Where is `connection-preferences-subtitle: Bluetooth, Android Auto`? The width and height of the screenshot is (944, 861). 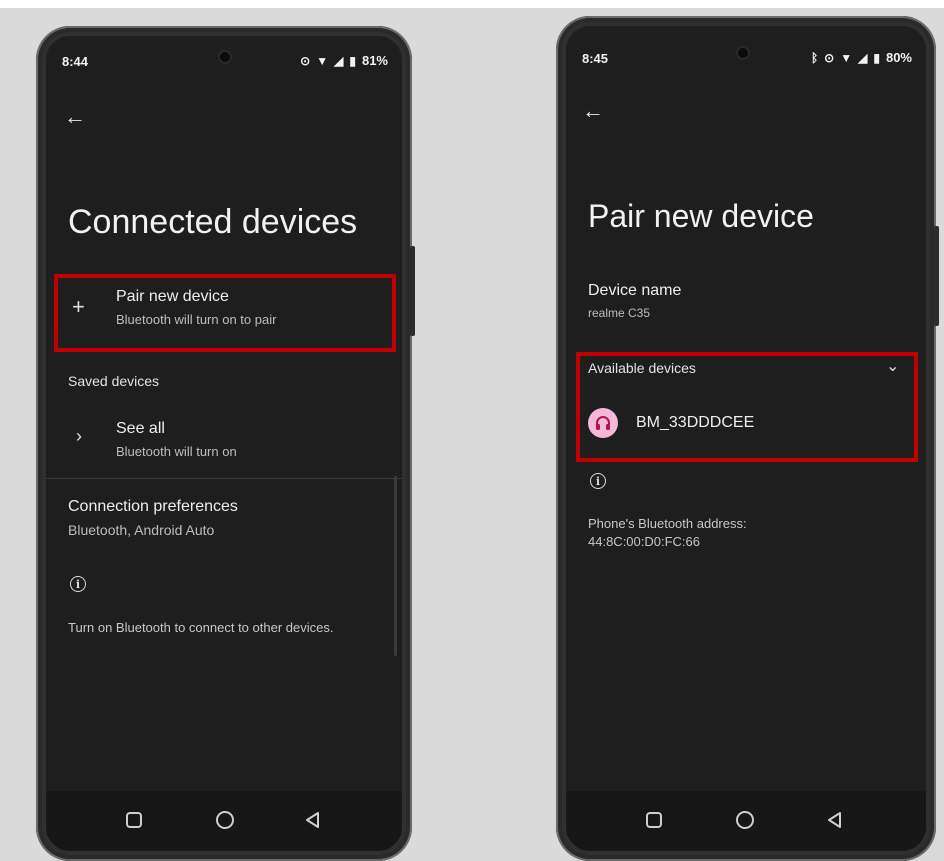
connection-preferences-subtitle: Bluetooth, Android Auto is located at coordinates (141, 530).